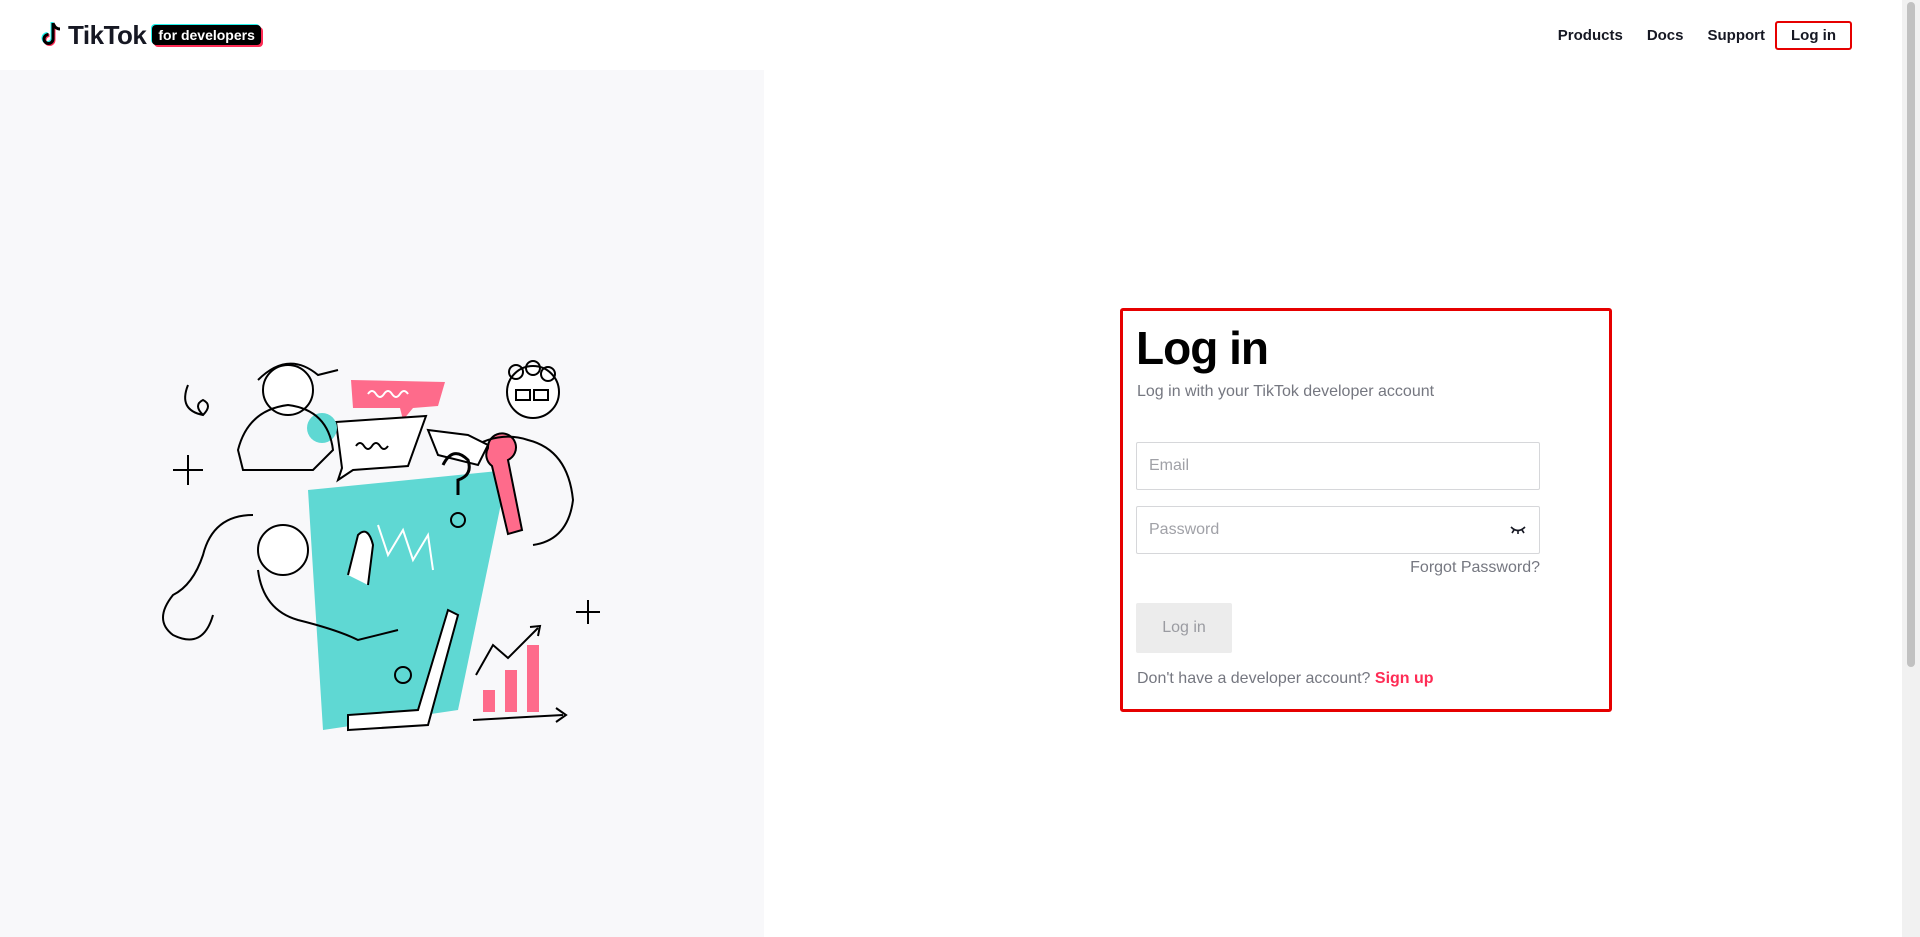  Describe the element at coordinates (1813, 35) in the screenshot. I see `nav-login-button: Log in` at that location.